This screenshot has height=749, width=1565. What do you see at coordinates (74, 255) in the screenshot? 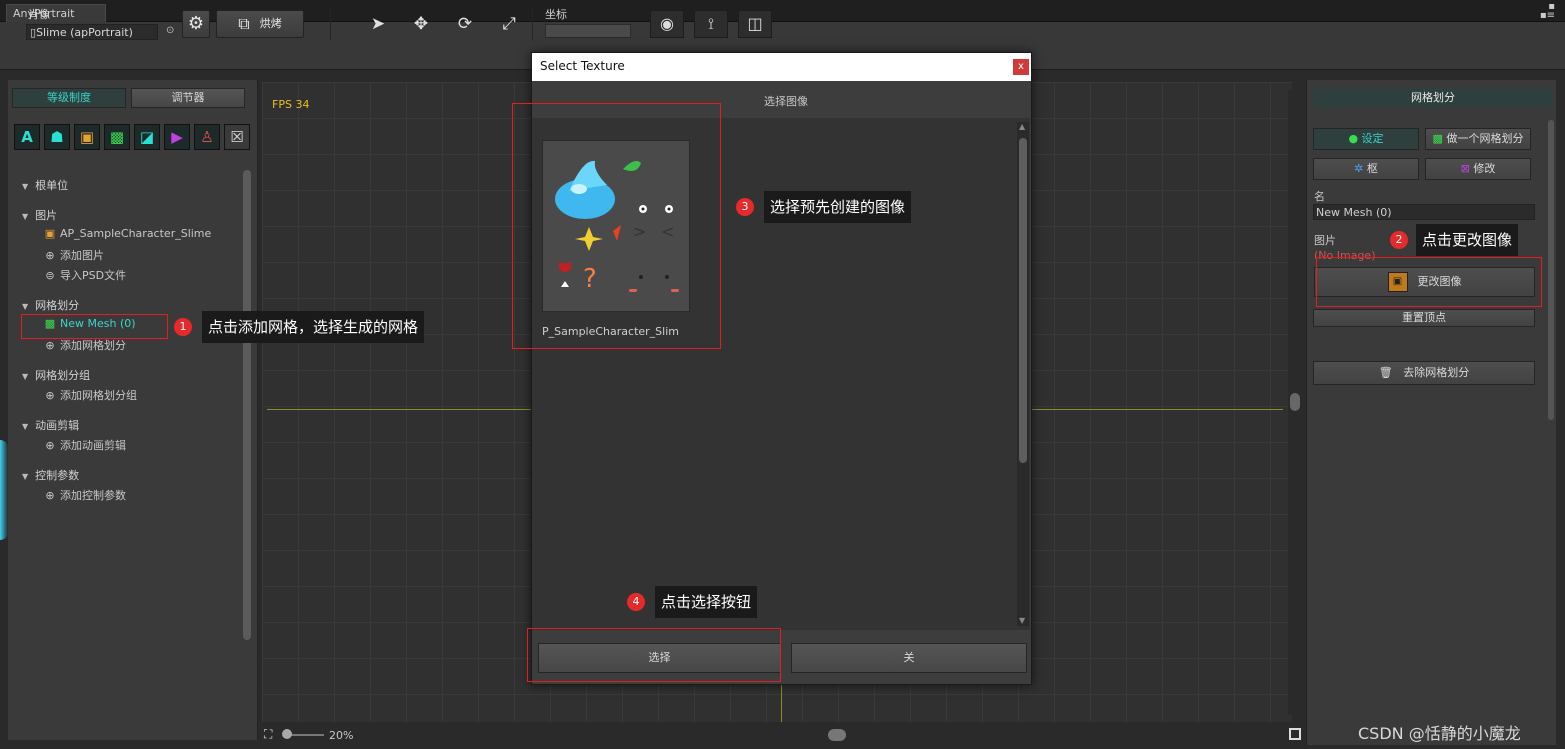
I see `add-image-item: ⊕ 添加图片` at bounding box center [74, 255].